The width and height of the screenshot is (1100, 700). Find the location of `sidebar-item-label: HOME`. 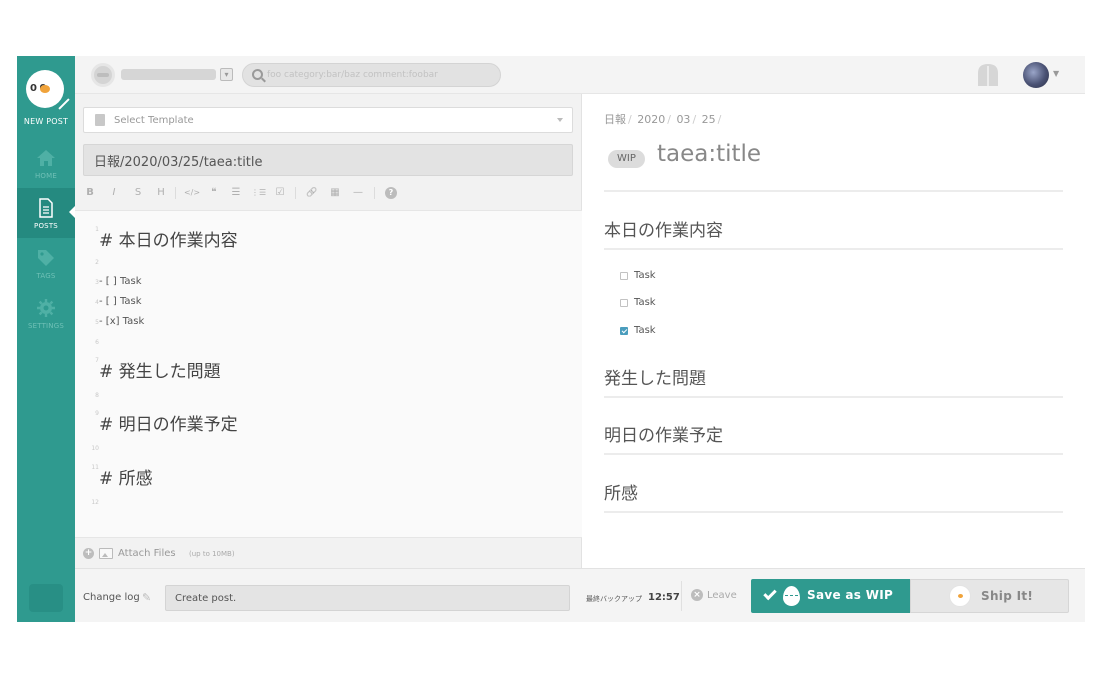

sidebar-item-label: HOME is located at coordinates (46, 176).